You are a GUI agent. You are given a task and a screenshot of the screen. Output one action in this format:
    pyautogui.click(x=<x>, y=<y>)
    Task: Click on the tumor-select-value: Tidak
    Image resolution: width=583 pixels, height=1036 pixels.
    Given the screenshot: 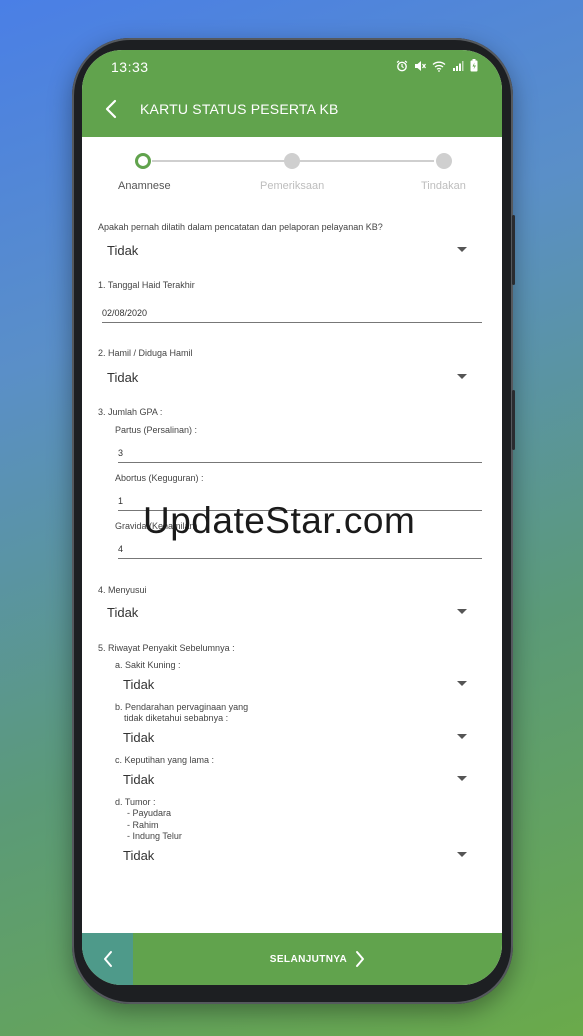 What is the action you would take?
    pyautogui.click(x=139, y=855)
    